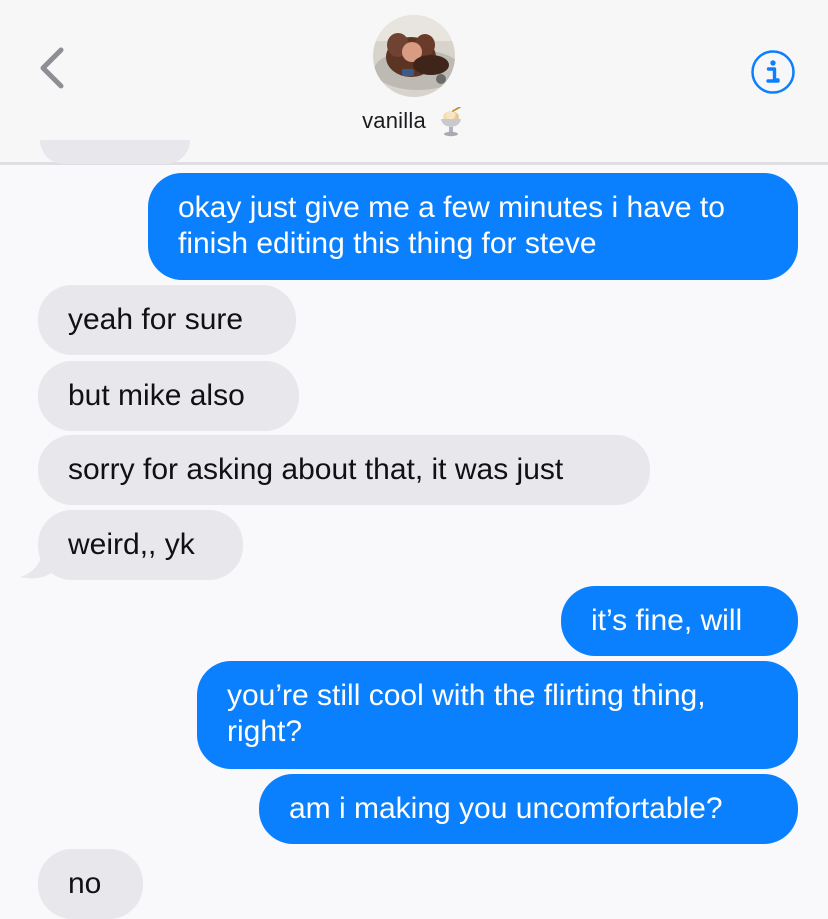  I want to click on message-bubble-incoming: sorry for asking about that, it was just, so click(344, 470).